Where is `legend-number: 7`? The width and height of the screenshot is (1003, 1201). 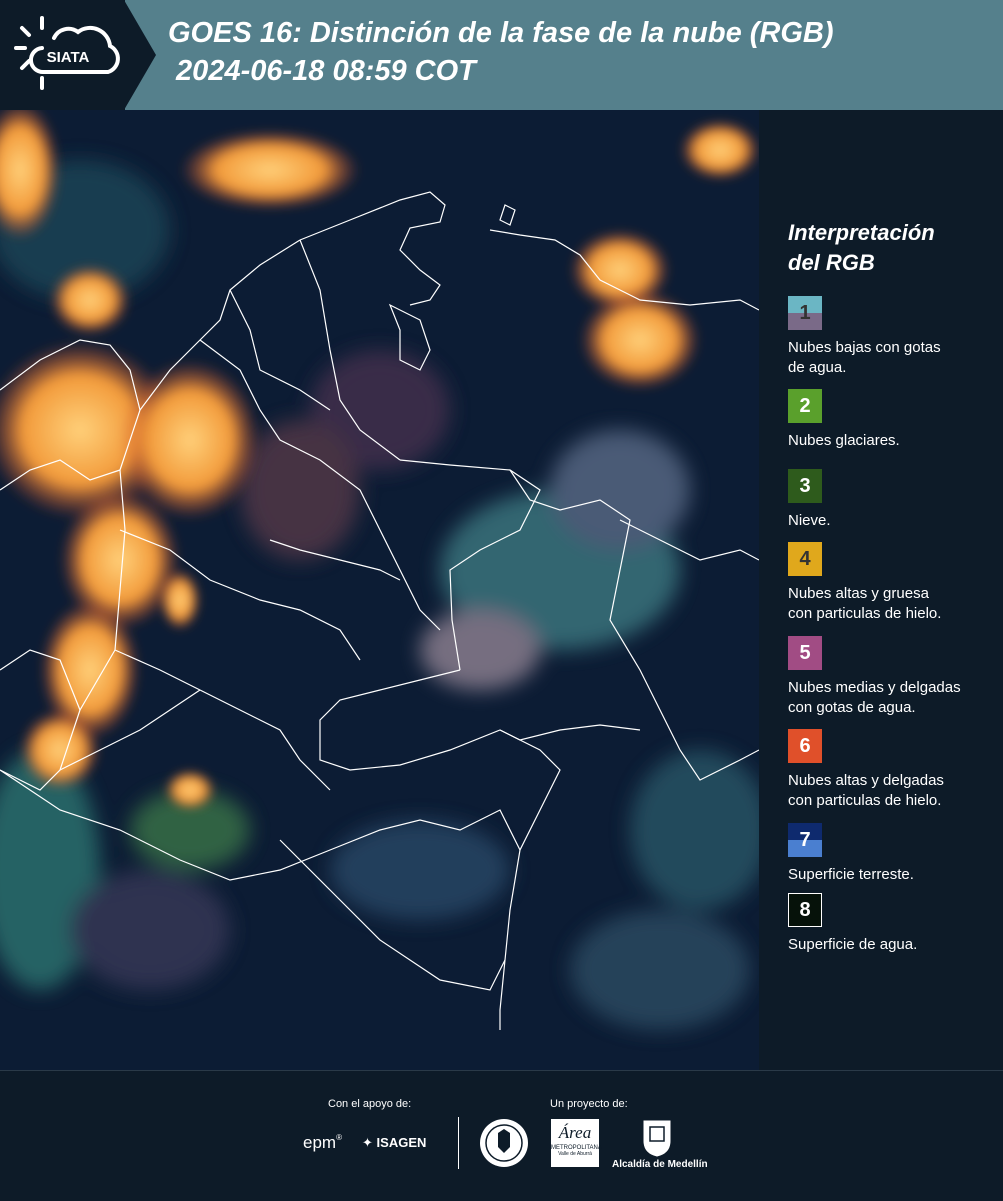
legend-number: 7 is located at coordinates (805, 839).